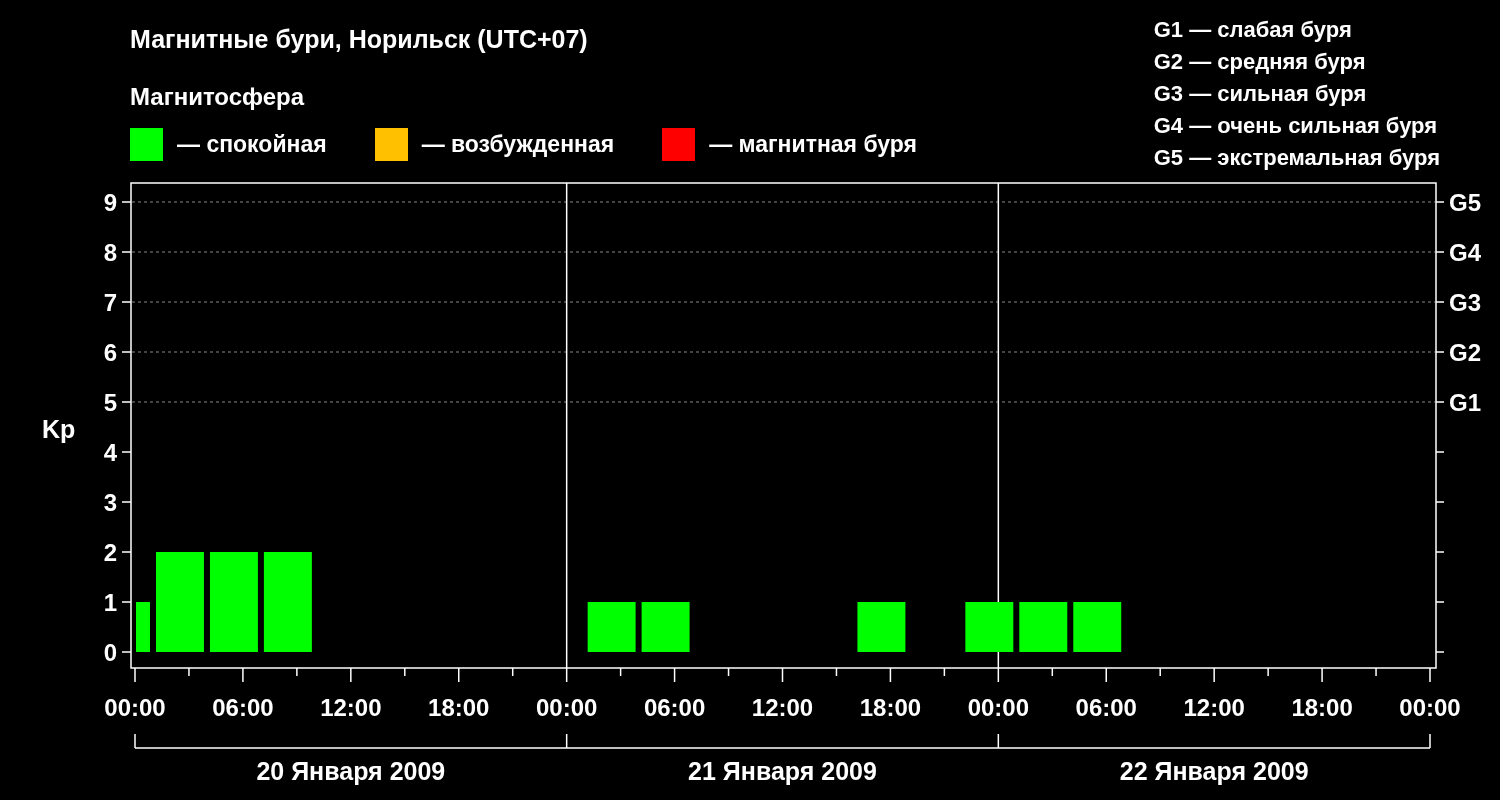 The width and height of the screenshot is (1500, 800). I want to click on legend-heading: Магнитосфера, so click(218, 97).